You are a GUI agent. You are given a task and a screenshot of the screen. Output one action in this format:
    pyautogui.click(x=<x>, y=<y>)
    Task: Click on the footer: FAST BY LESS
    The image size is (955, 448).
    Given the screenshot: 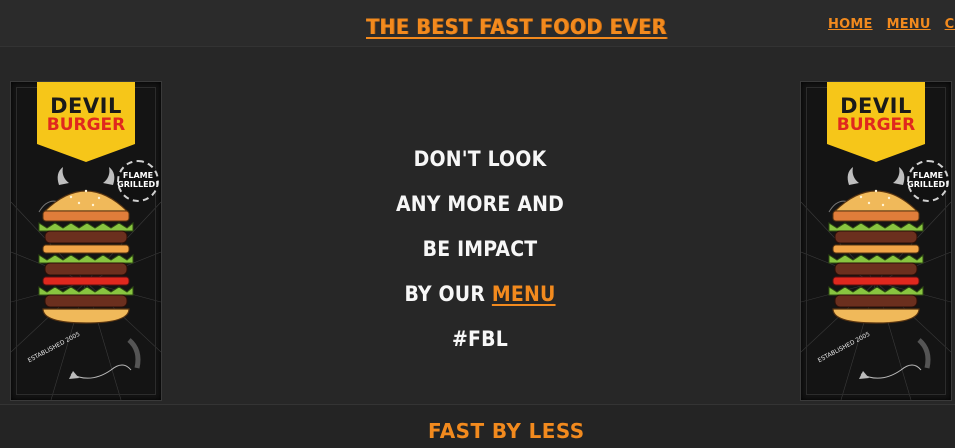 What is the action you would take?
    pyautogui.click(x=477, y=426)
    